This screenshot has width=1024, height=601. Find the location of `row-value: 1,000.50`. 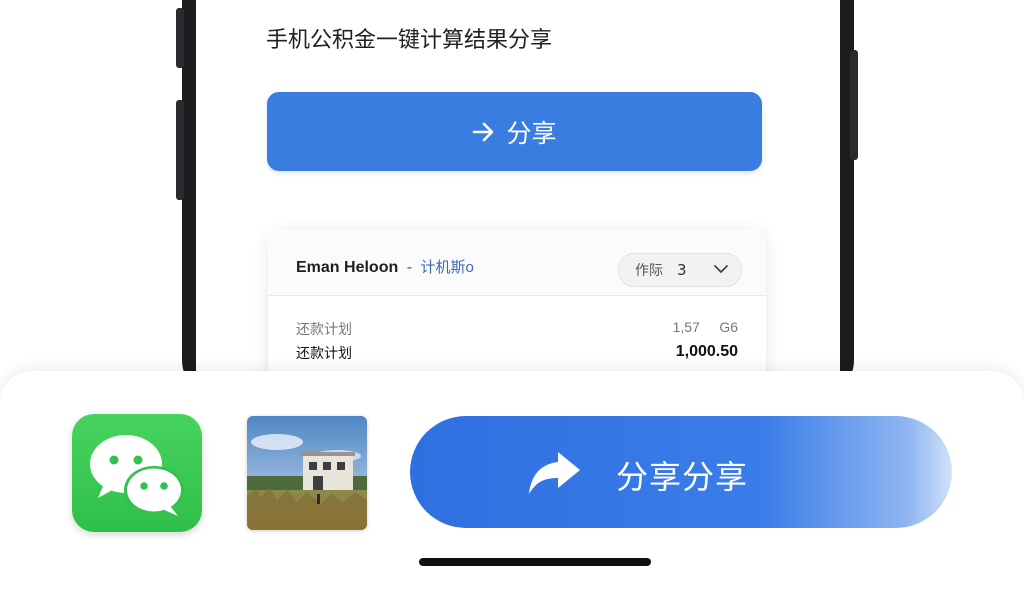

row-value: 1,000.50 is located at coordinates (706, 351).